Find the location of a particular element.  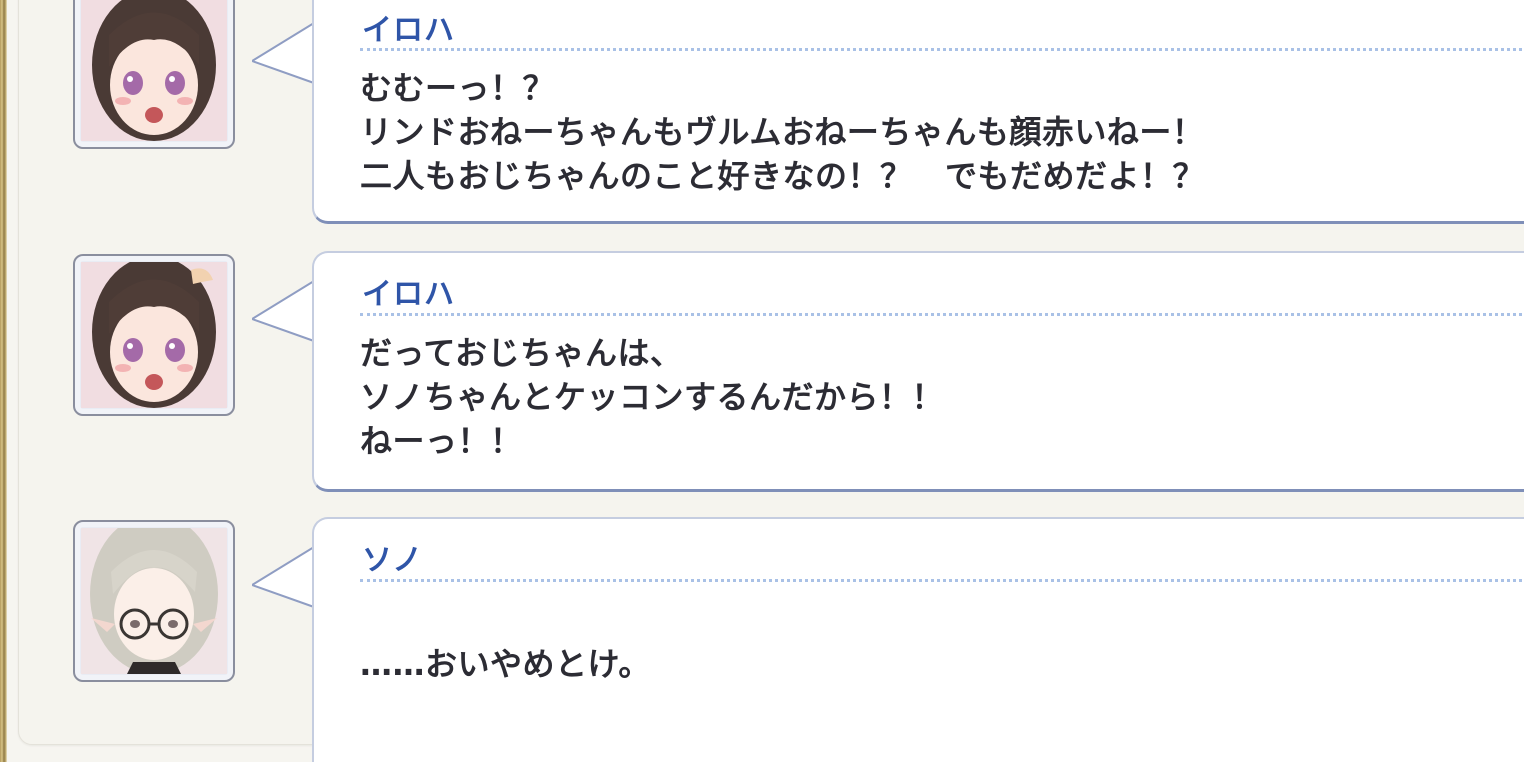

dialogue-line: リンドおねーちゃんもヴルムおねーちゃんも顔赤いねー！ is located at coordinates (782, 132).